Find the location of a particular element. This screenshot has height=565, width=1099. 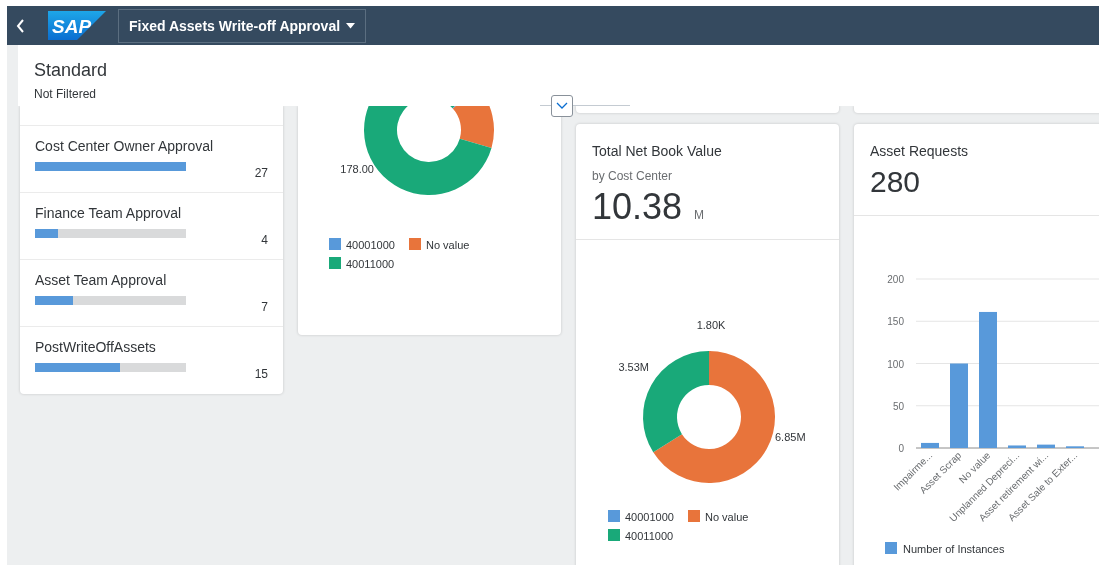

data-label: 1.80K is located at coordinates (711, 325).